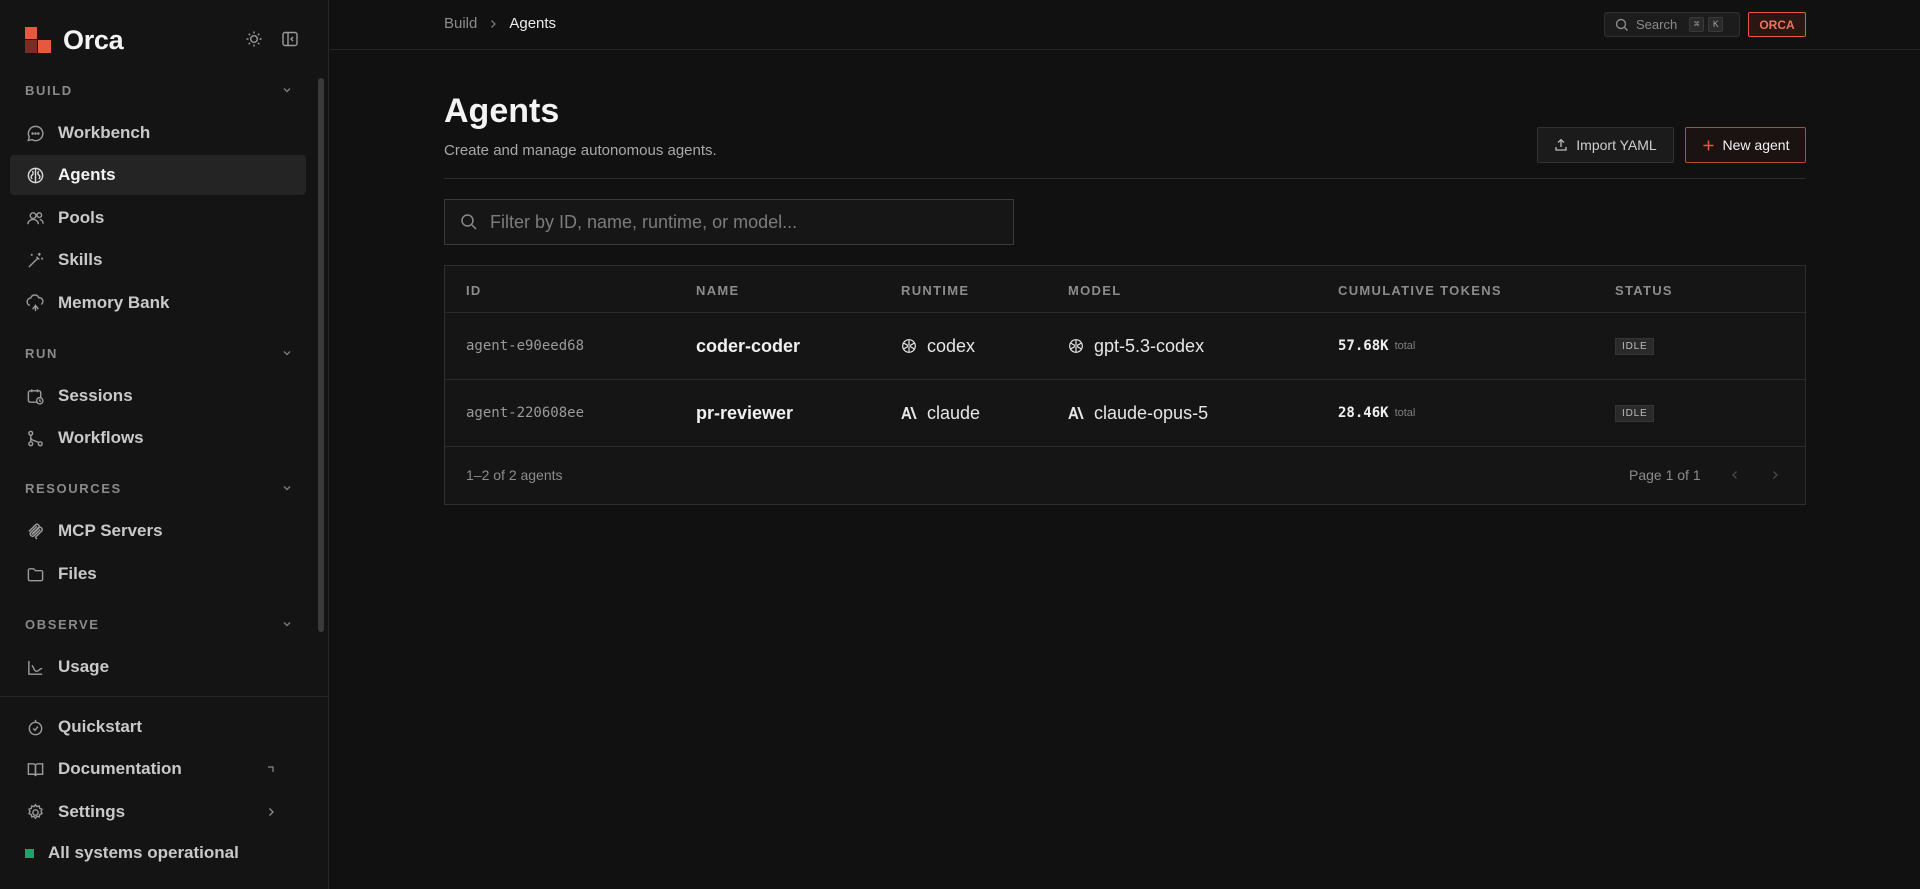 The image size is (1920, 889). What do you see at coordinates (1644, 290) in the screenshot?
I see `column-header-status: STATUS` at bounding box center [1644, 290].